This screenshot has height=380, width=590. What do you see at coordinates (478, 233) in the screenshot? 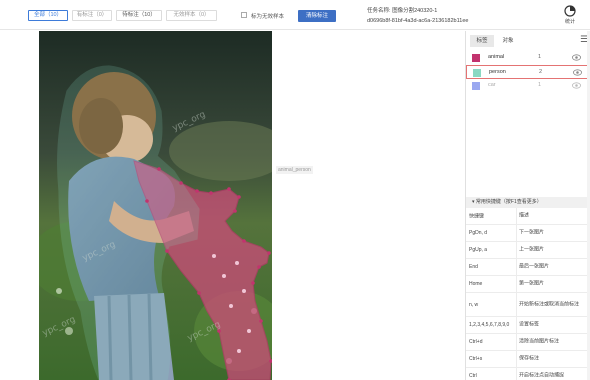
I see `shortcut-key: PgDn, d` at bounding box center [478, 233].